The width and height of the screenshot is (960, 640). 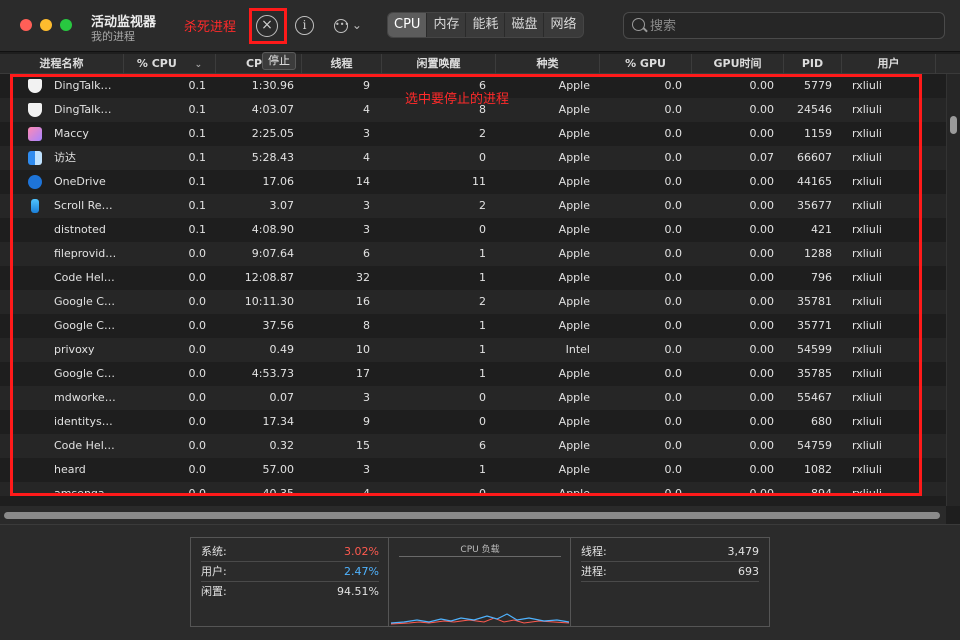 I want to click on thread-process-stats: 线程: 3,479 进程: 693, so click(x=670, y=582).